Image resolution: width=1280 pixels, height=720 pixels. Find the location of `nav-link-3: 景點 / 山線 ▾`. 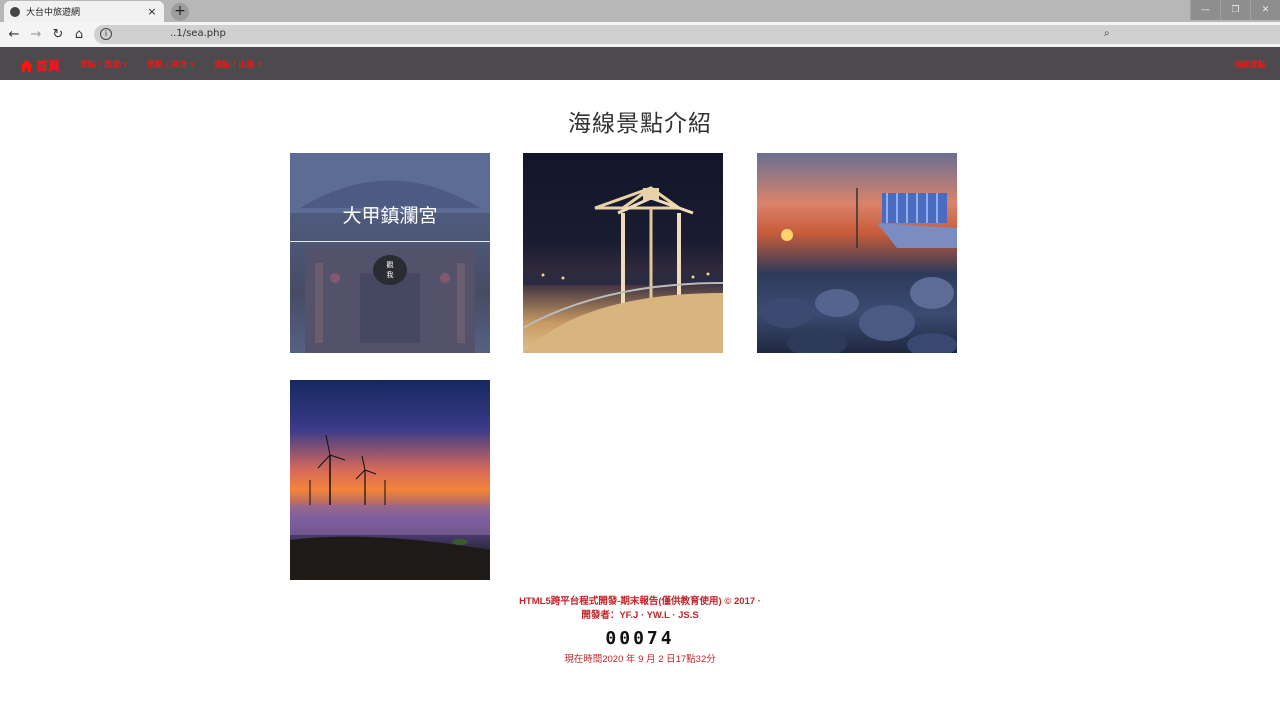

nav-link-3: 景點 / 山線 ▾ is located at coordinates (237, 64).